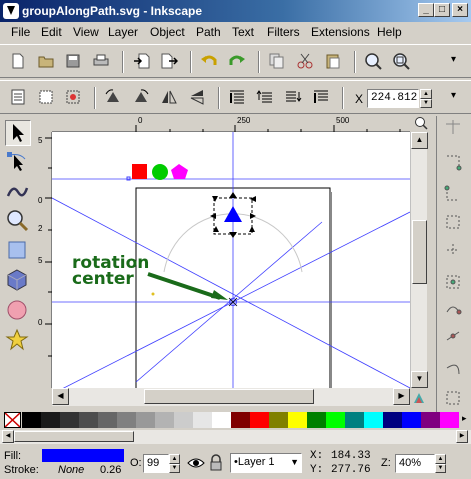 The image size is (471, 479). Describe the element at coordinates (442, 10) in the screenshot. I see `maximize-button: □` at that location.